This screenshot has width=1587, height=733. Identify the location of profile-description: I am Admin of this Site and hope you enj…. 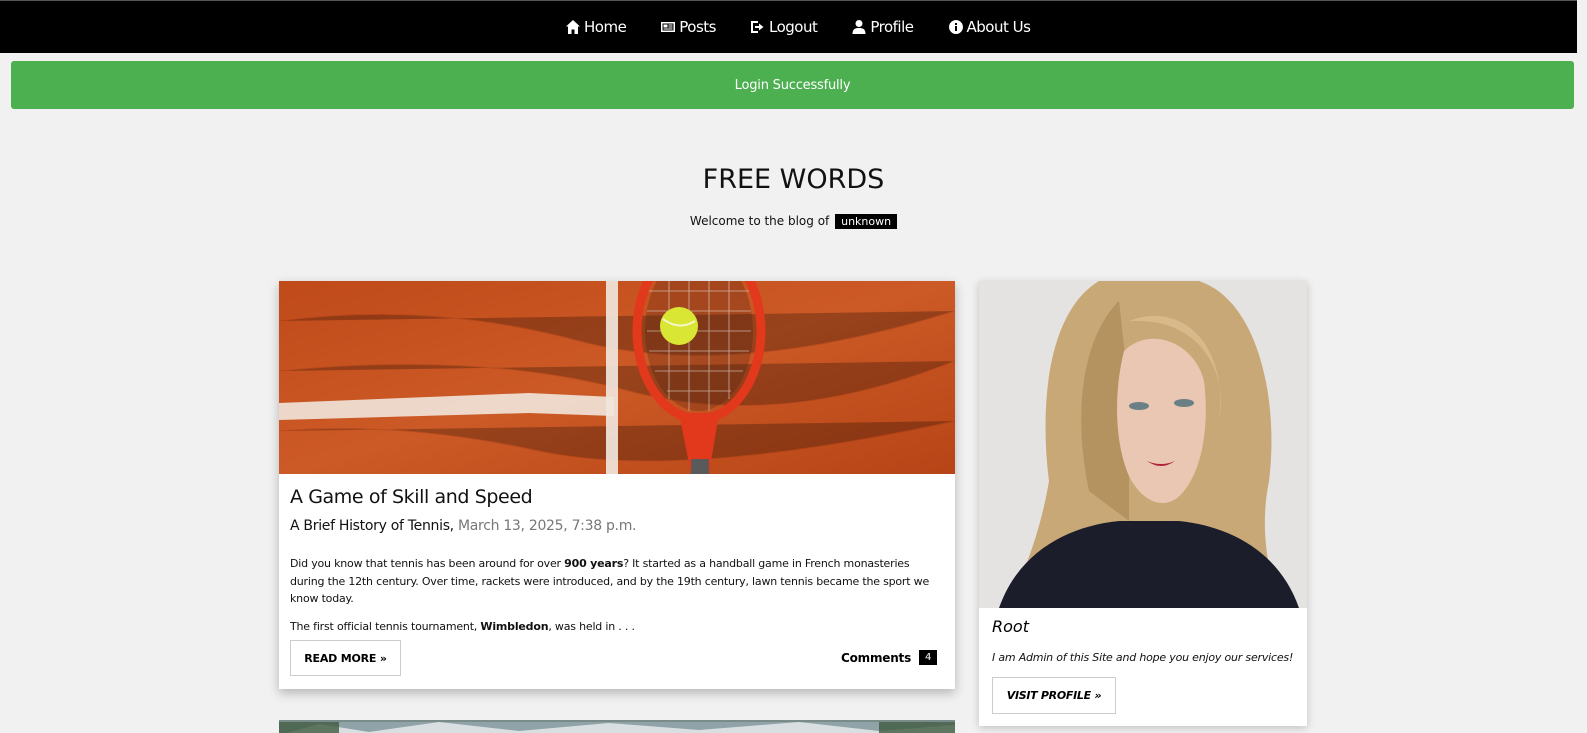
(1143, 657).